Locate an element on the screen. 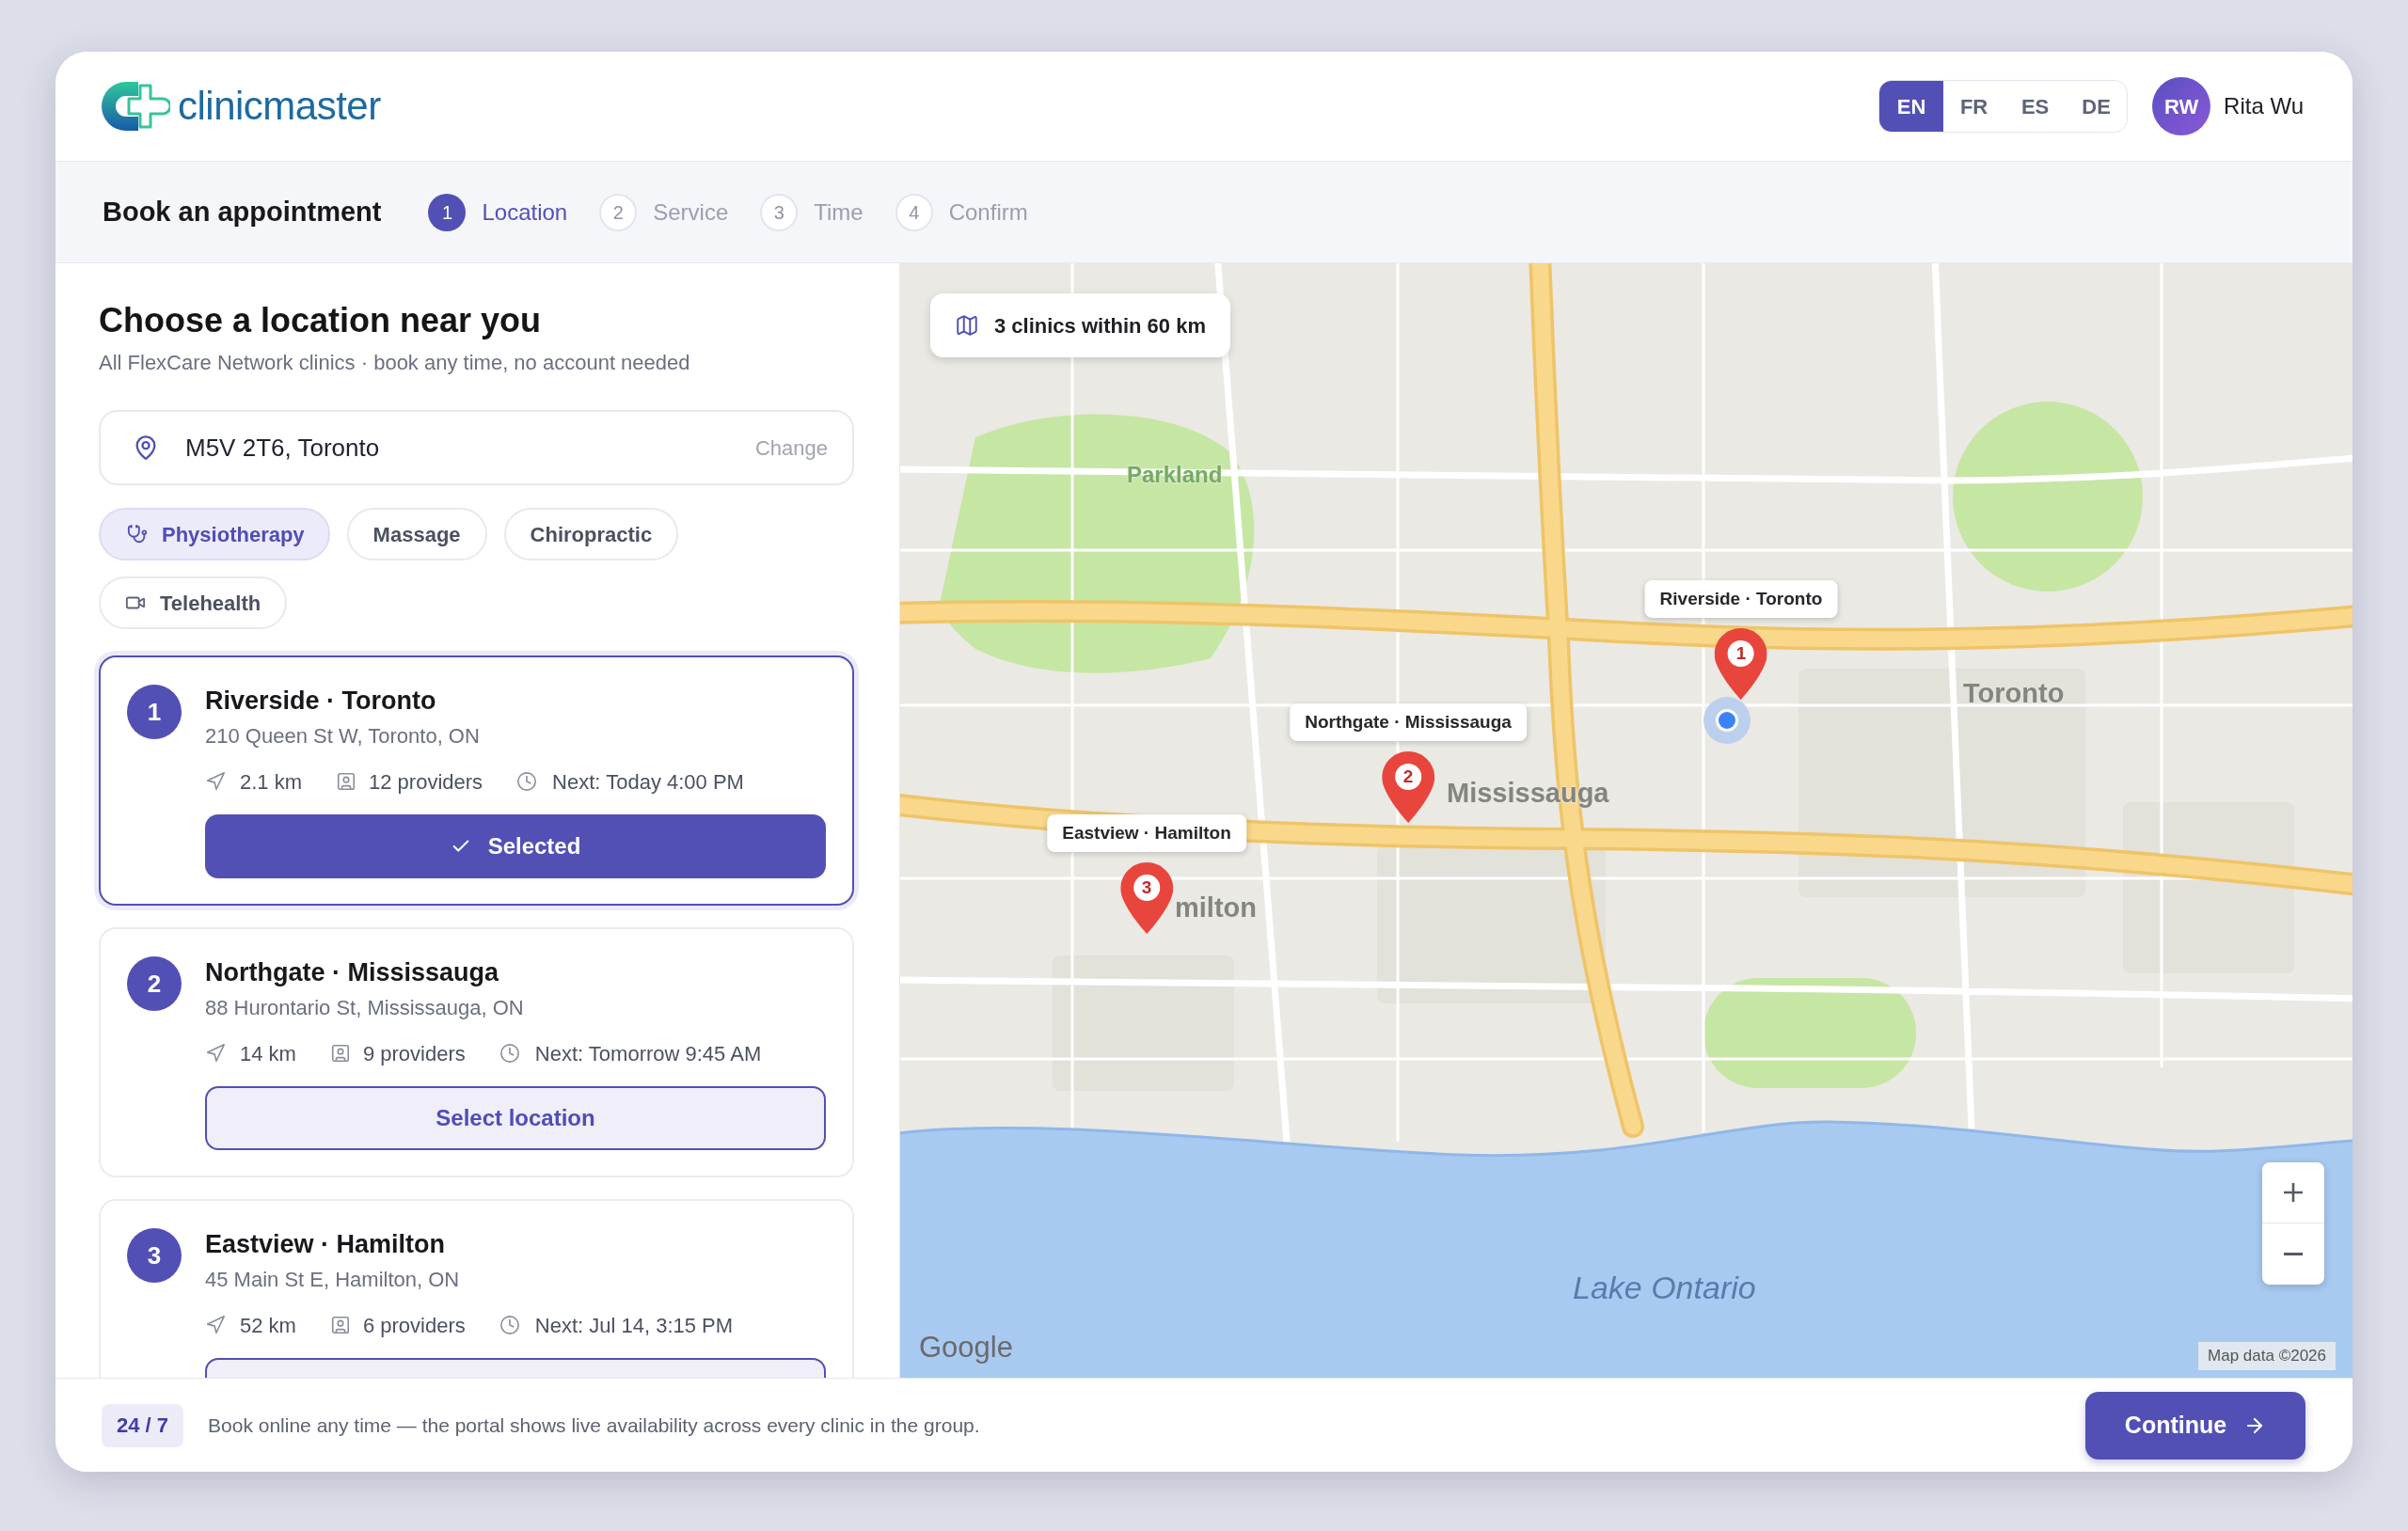 The height and width of the screenshot is (1531, 2408). step-number: 2 is located at coordinates (619, 212).